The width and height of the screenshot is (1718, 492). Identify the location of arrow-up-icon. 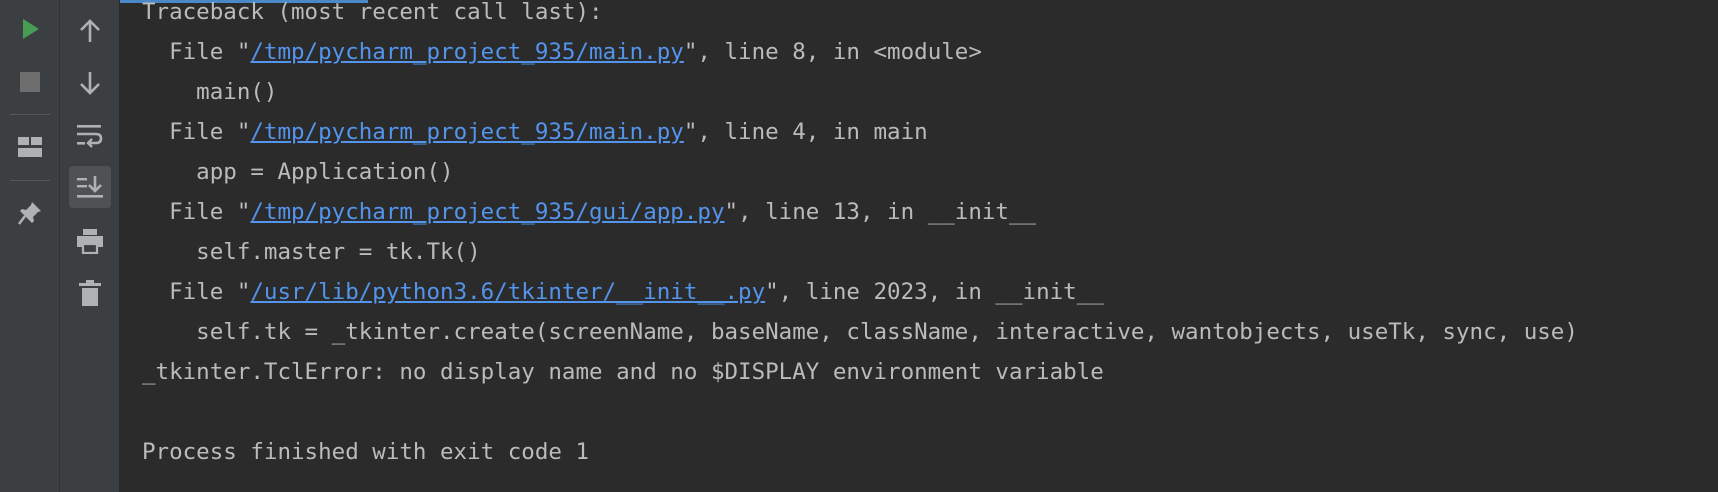
(90, 30).